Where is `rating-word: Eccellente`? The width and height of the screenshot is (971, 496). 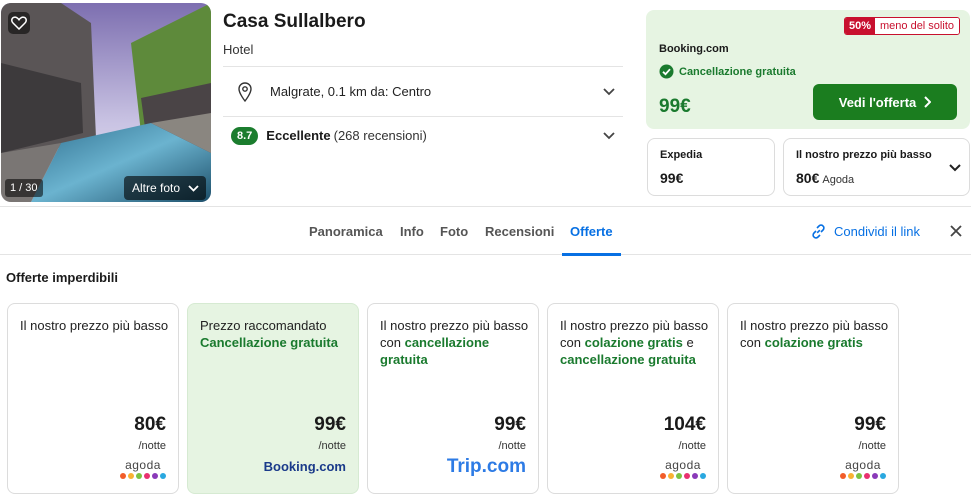
rating-word: Eccellente is located at coordinates (298, 135).